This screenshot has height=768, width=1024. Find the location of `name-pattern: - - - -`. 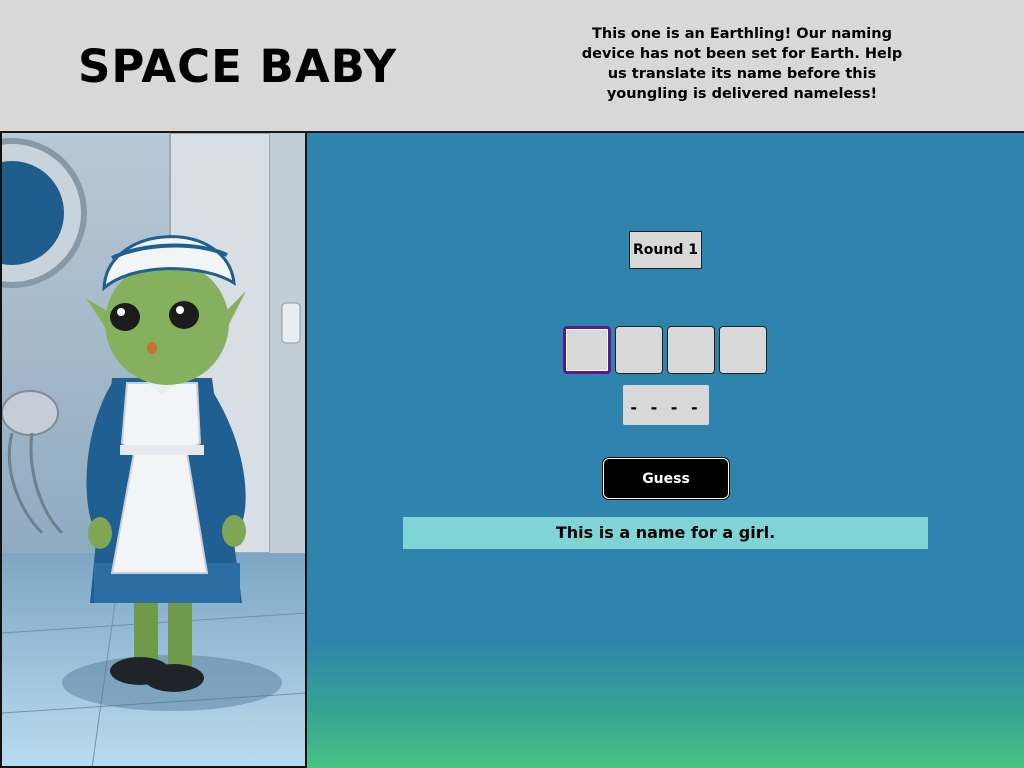

name-pattern: - - - - is located at coordinates (666, 405).